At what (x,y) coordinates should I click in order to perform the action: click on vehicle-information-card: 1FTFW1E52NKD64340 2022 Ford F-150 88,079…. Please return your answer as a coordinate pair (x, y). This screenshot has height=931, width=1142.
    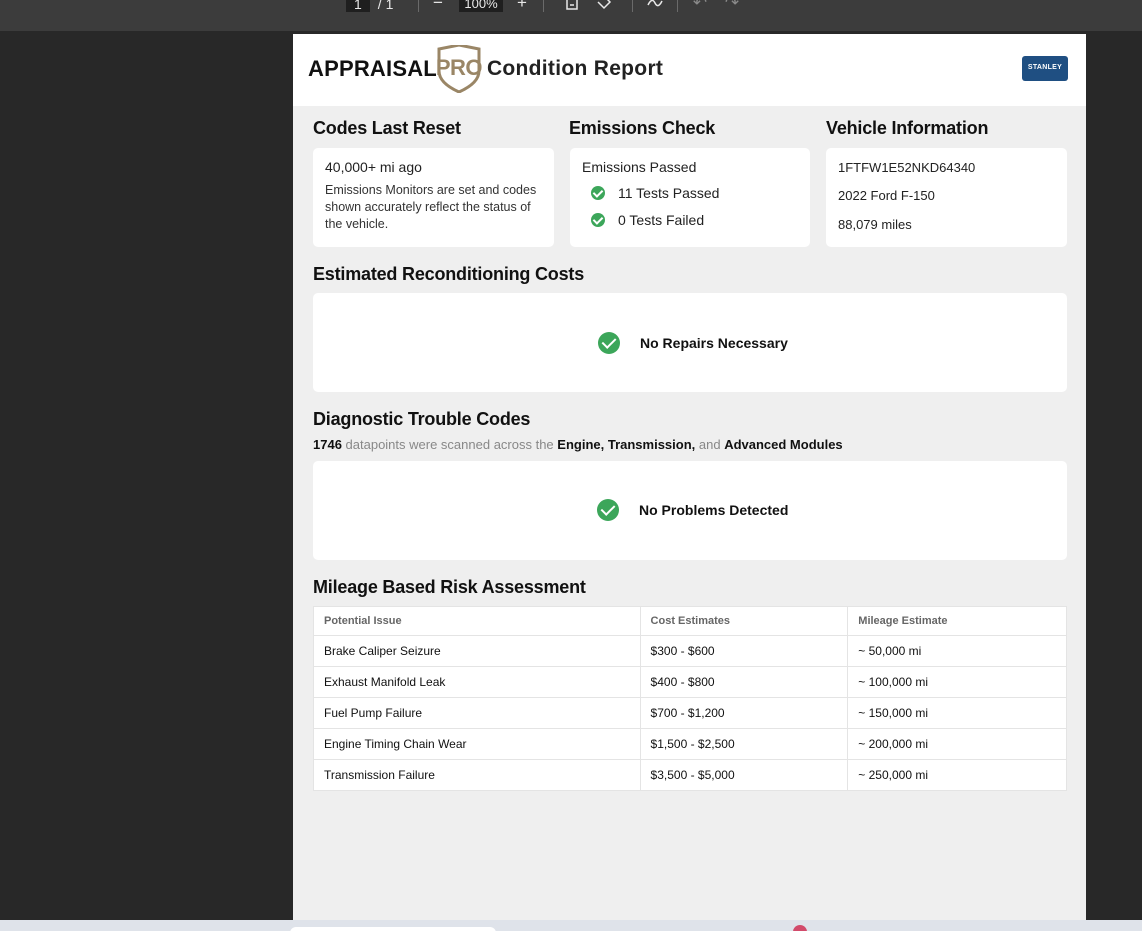
    Looking at the image, I should click on (946, 197).